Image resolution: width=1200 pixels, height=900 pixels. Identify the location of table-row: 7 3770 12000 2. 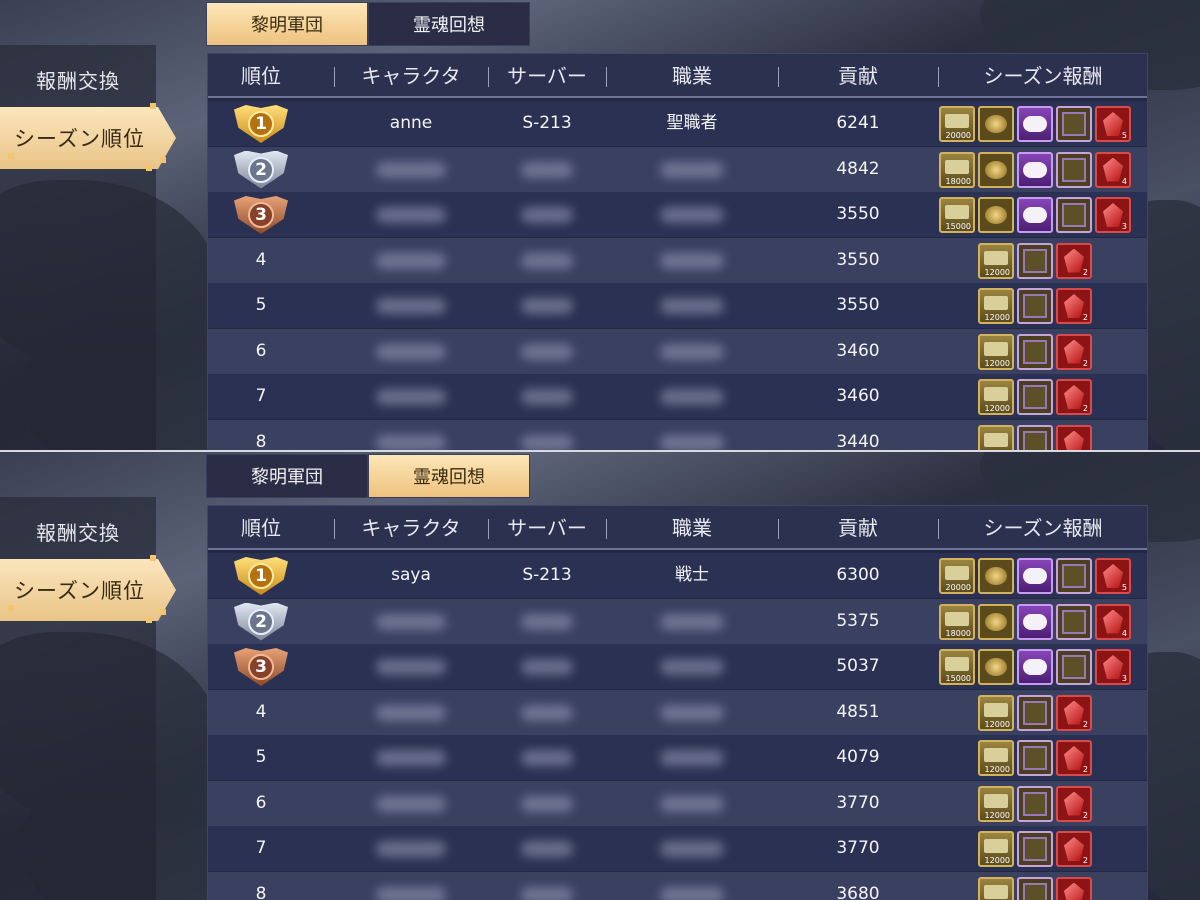
(677, 848).